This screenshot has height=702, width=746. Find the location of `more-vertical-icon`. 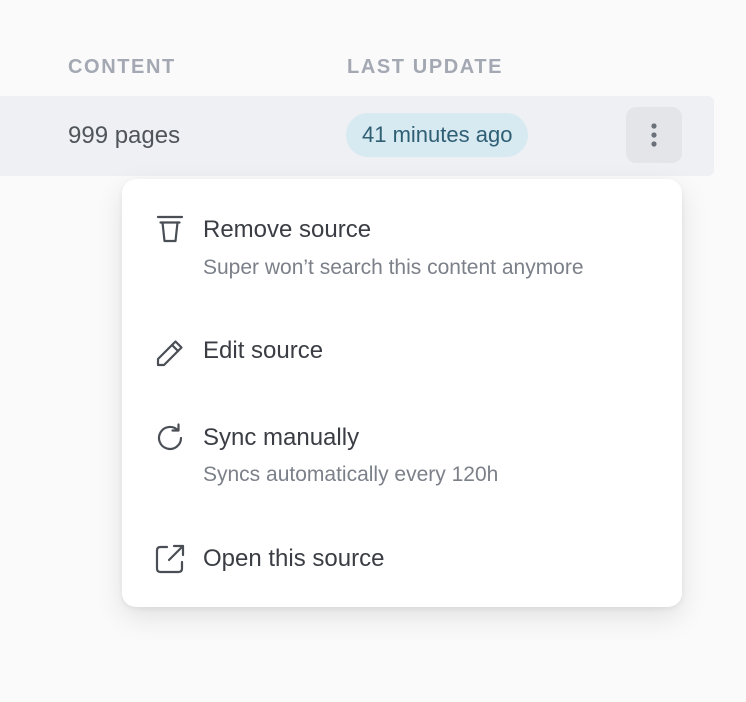

more-vertical-icon is located at coordinates (654, 135).